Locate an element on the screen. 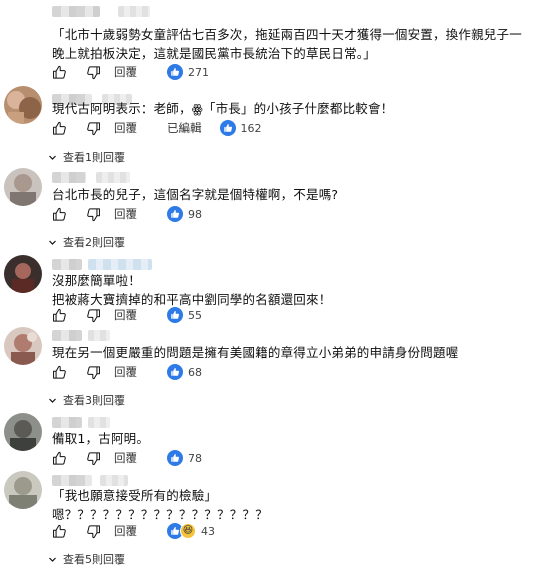 The width and height of the screenshot is (544, 574). comment-actions: 回覆 78 is located at coordinates (126, 458).